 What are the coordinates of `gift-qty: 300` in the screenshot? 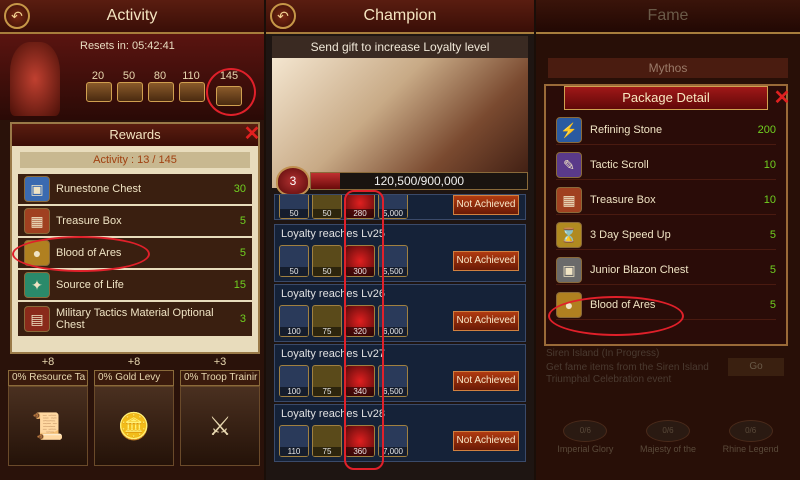 It's located at (360, 271).